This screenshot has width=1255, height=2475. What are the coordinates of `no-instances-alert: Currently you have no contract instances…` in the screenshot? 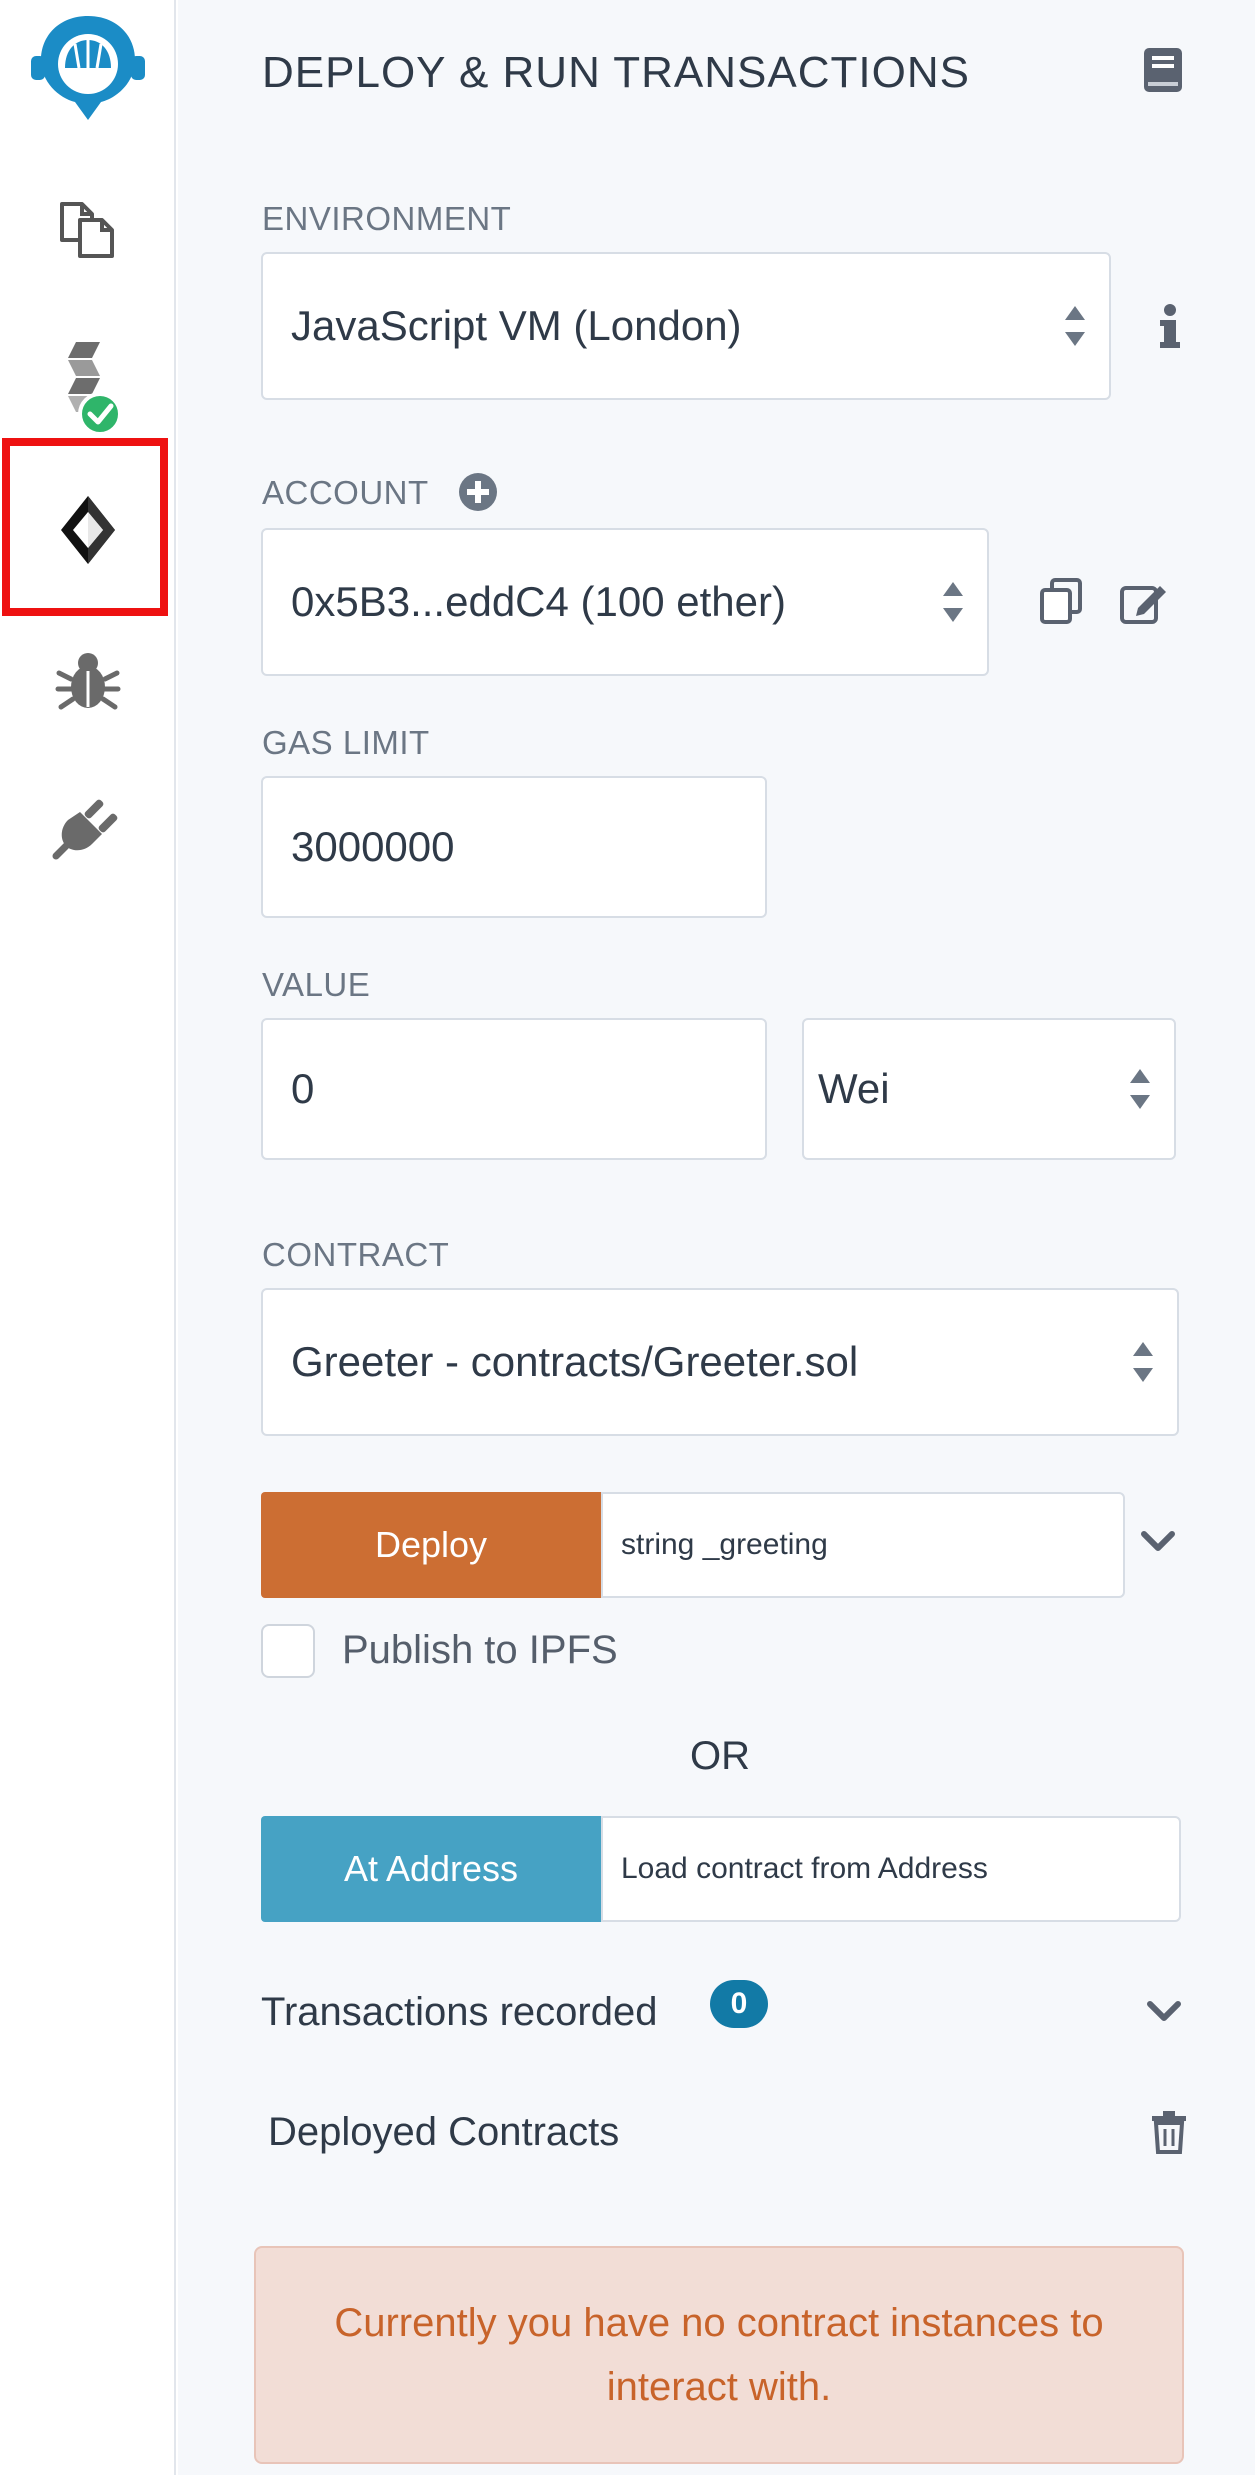 It's located at (719, 2355).